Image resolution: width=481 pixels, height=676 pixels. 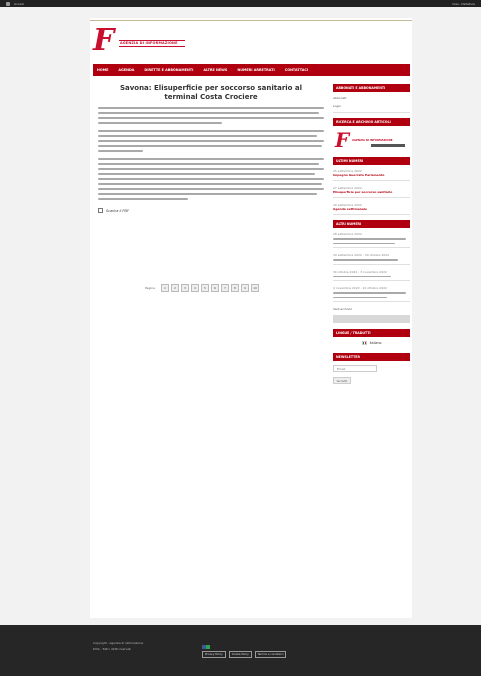 What do you see at coordinates (175, 288) in the screenshot?
I see `page-button: 2` at bounding box center [175, 288].